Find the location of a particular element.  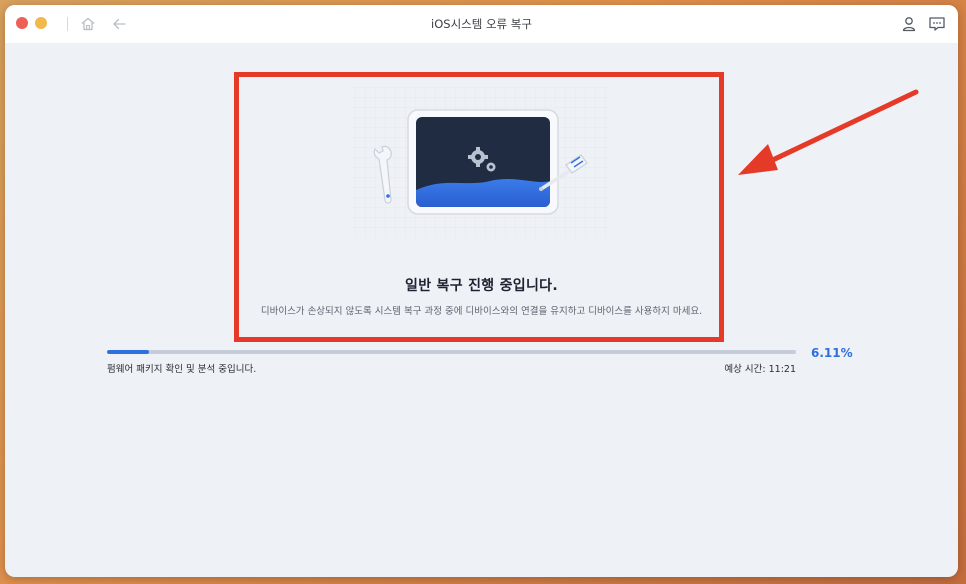

annotation-arrow-icon is located at coordinates (828, 132).